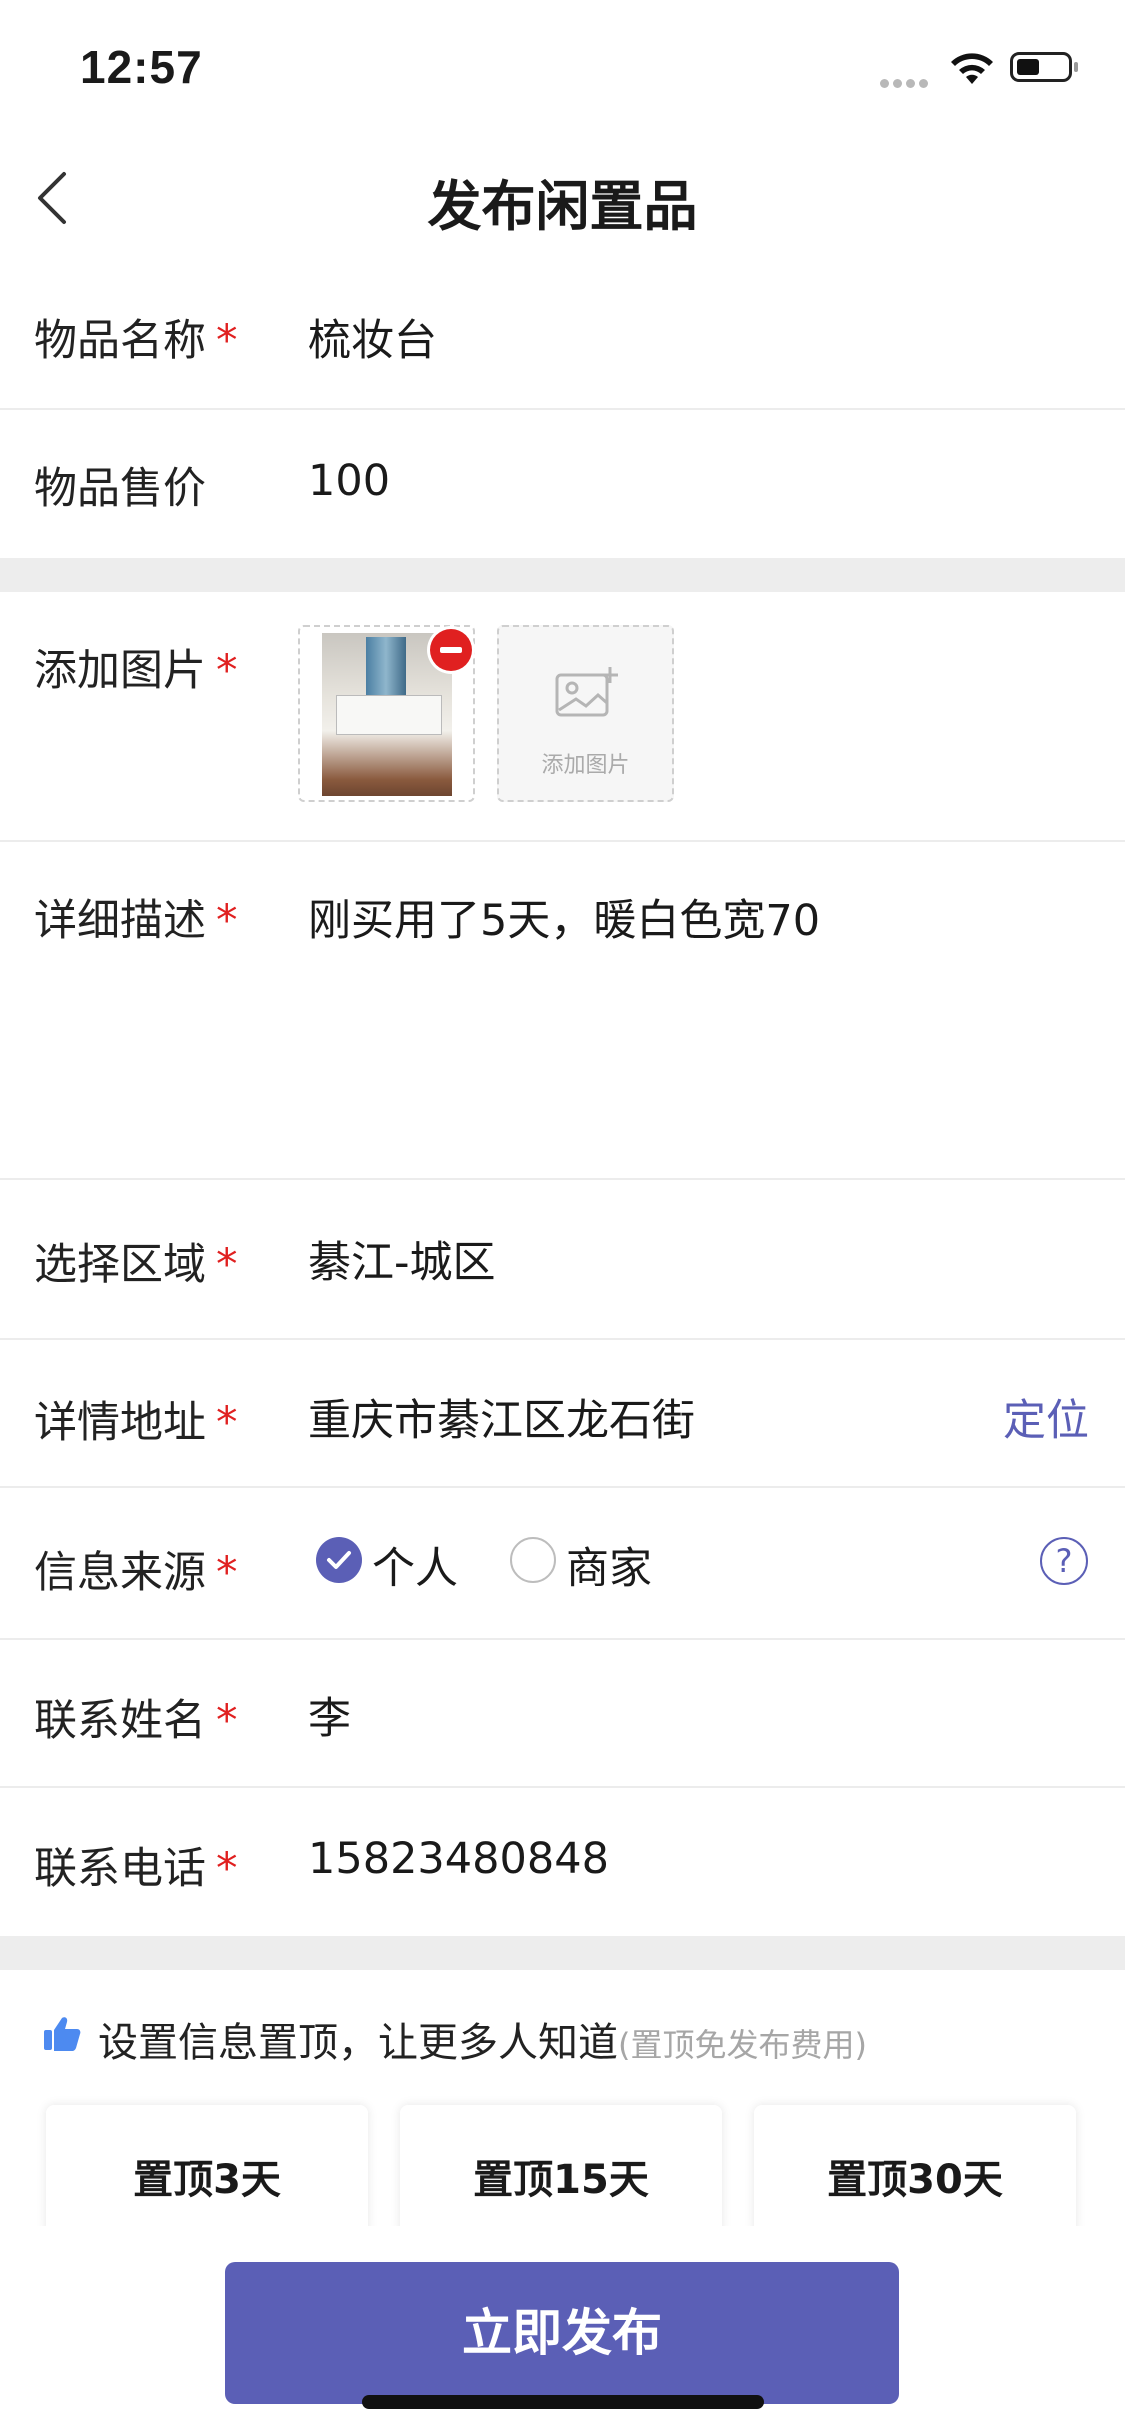 The width and height of the screenshot is (1125, 2436). I want to click on phone-row: 联系电话 * 15823480848, so click(562, 1862).